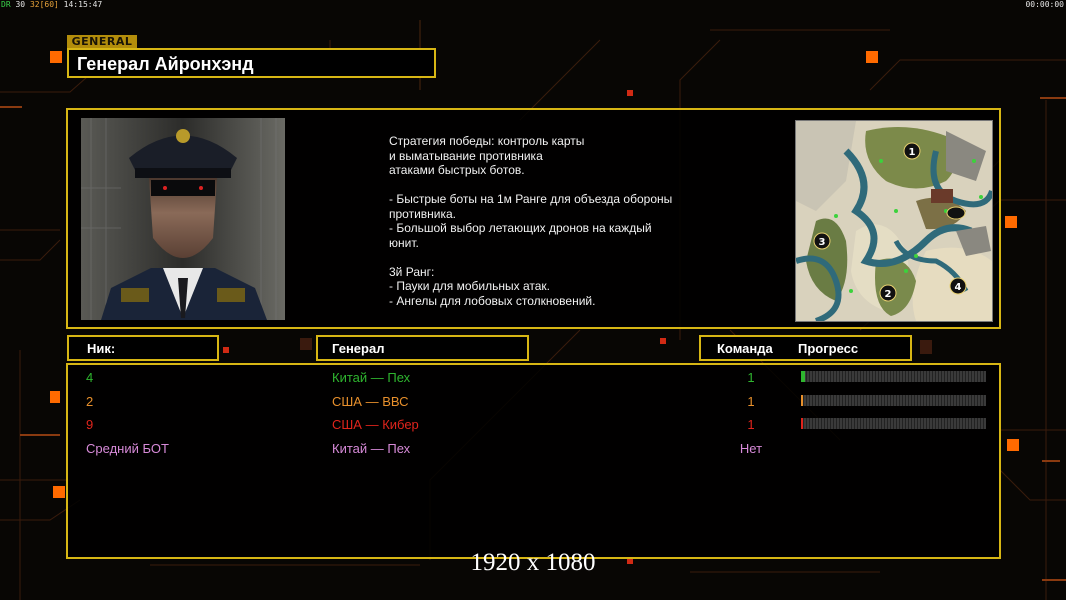 The width and height of the screenshot is (1066, 600). I want to click on column-header-nick: Ник:, so click(143, 348).